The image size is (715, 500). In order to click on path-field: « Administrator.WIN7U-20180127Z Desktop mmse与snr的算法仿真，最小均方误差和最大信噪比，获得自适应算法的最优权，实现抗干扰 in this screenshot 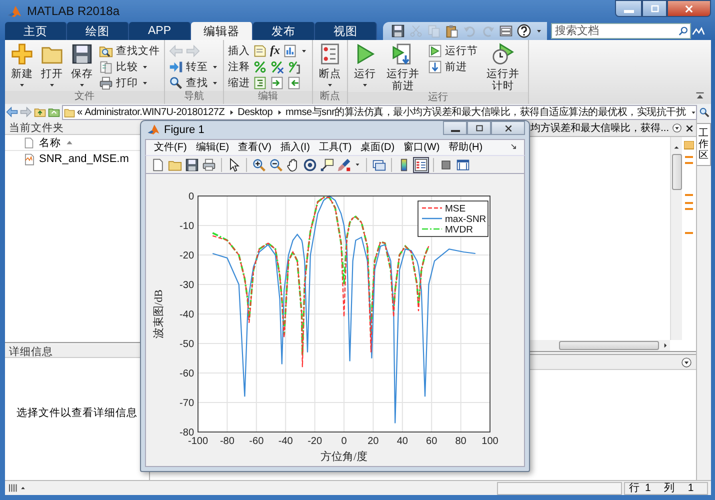, I will do `click(379, 112)`.